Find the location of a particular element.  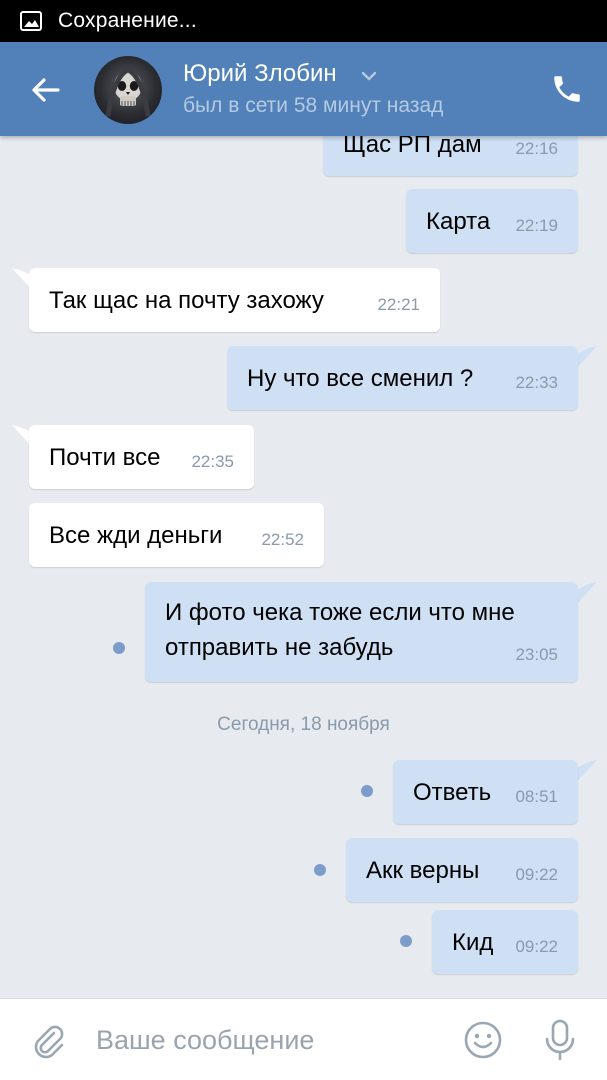

skull-avatar-image is located at coordinates (128, 92).